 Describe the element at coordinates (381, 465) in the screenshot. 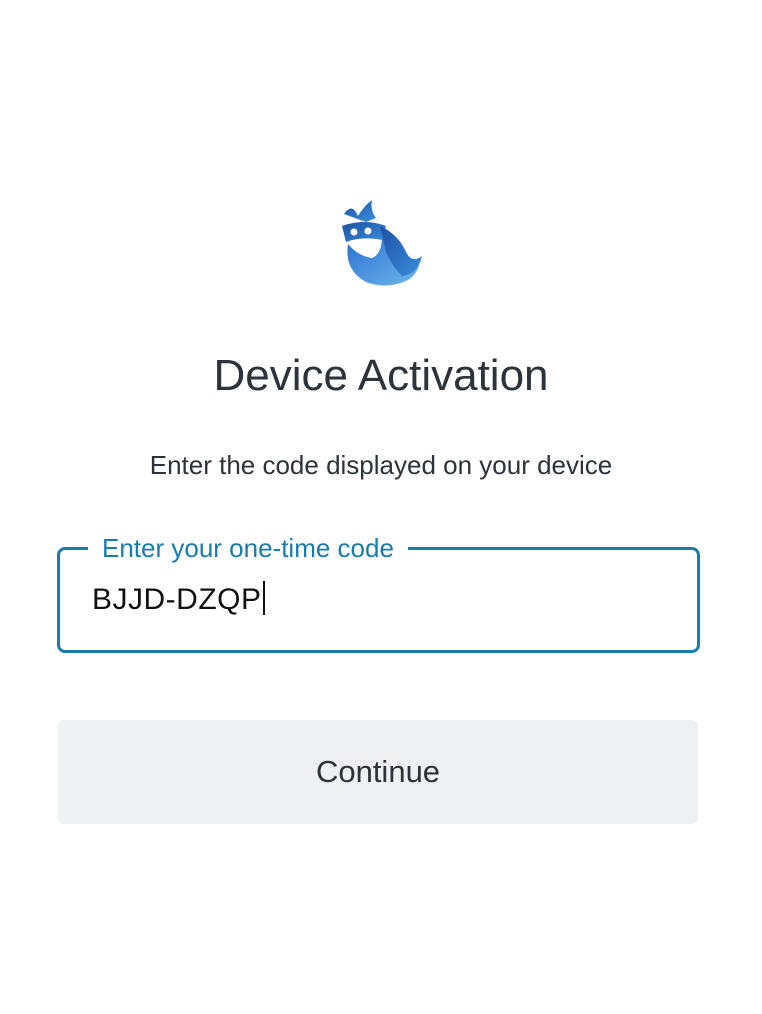

I see `page-subtitle: Enter the code displayed on your device` at that location.